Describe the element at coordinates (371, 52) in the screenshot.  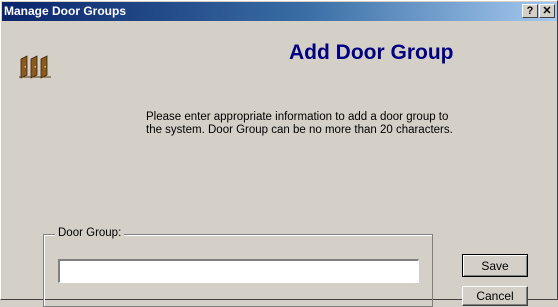
I see `page-heading: Add Door Group` at that location.